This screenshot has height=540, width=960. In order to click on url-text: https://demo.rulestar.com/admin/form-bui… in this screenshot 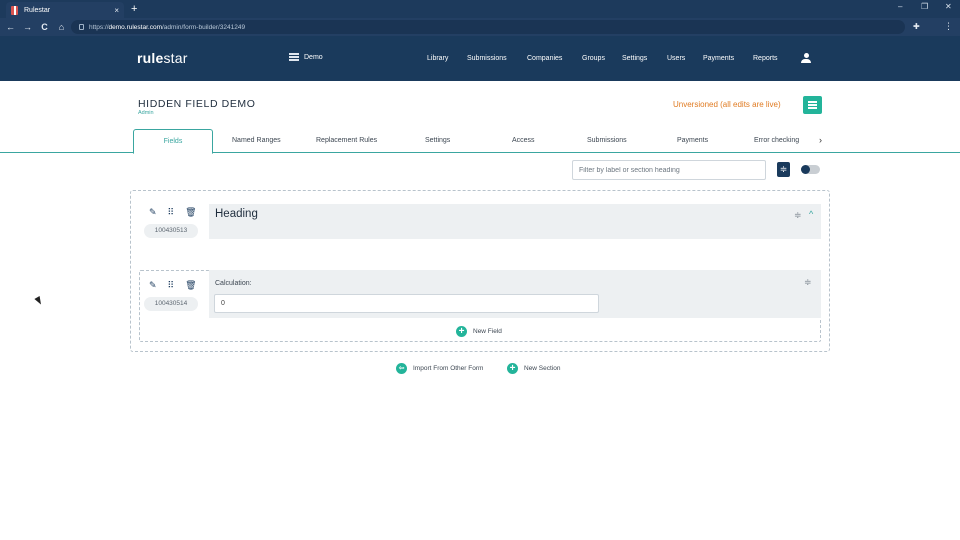, I will do `click(167, 27)`.